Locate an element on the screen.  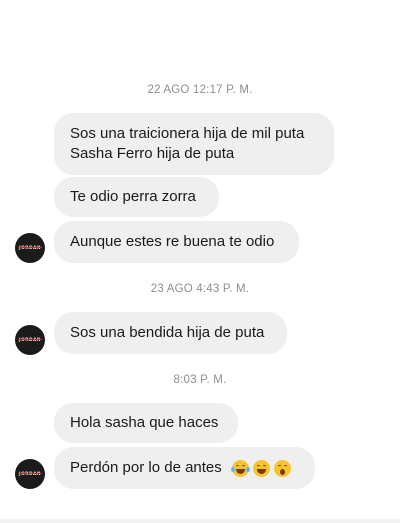
message-bubble: Te odio perra zorra is located at coordinates (136, 197).